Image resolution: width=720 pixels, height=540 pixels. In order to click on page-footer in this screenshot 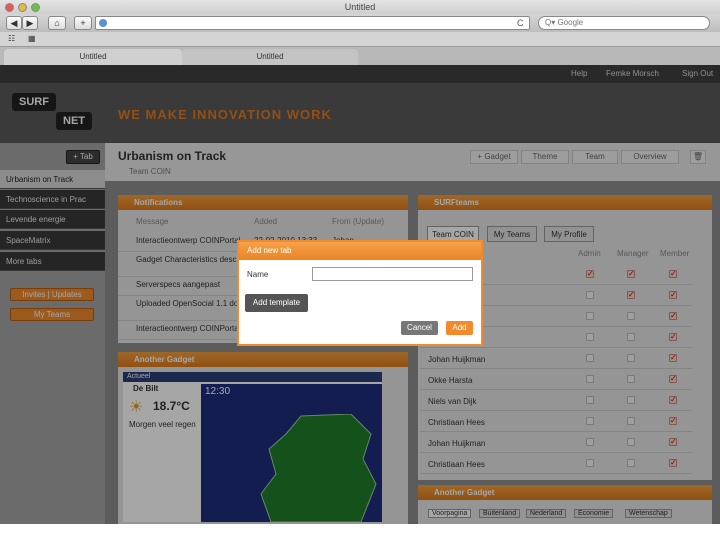, I will do `click(360, 532)`.